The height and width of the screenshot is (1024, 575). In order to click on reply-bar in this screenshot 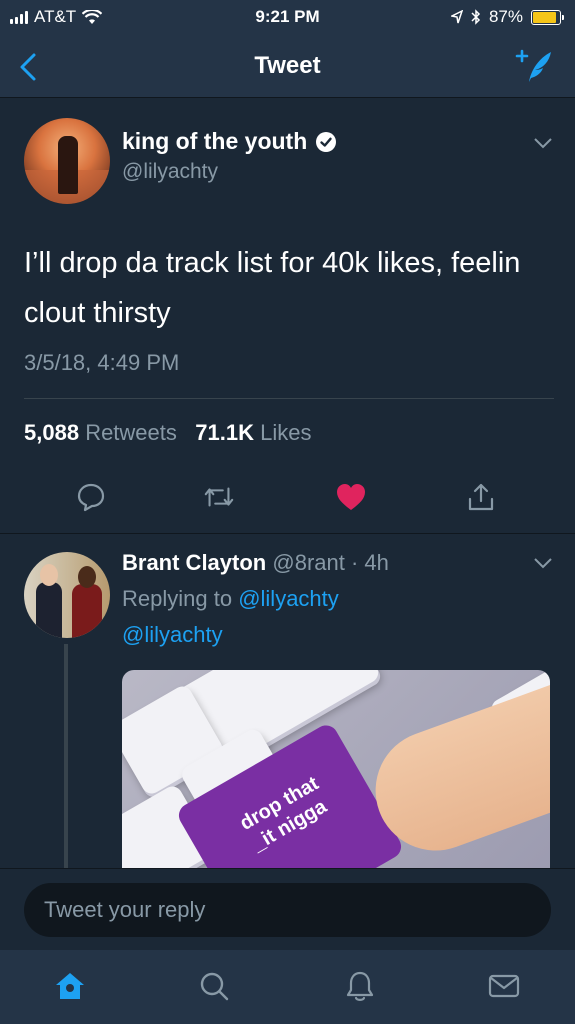, I will do `click(287, 909)`.